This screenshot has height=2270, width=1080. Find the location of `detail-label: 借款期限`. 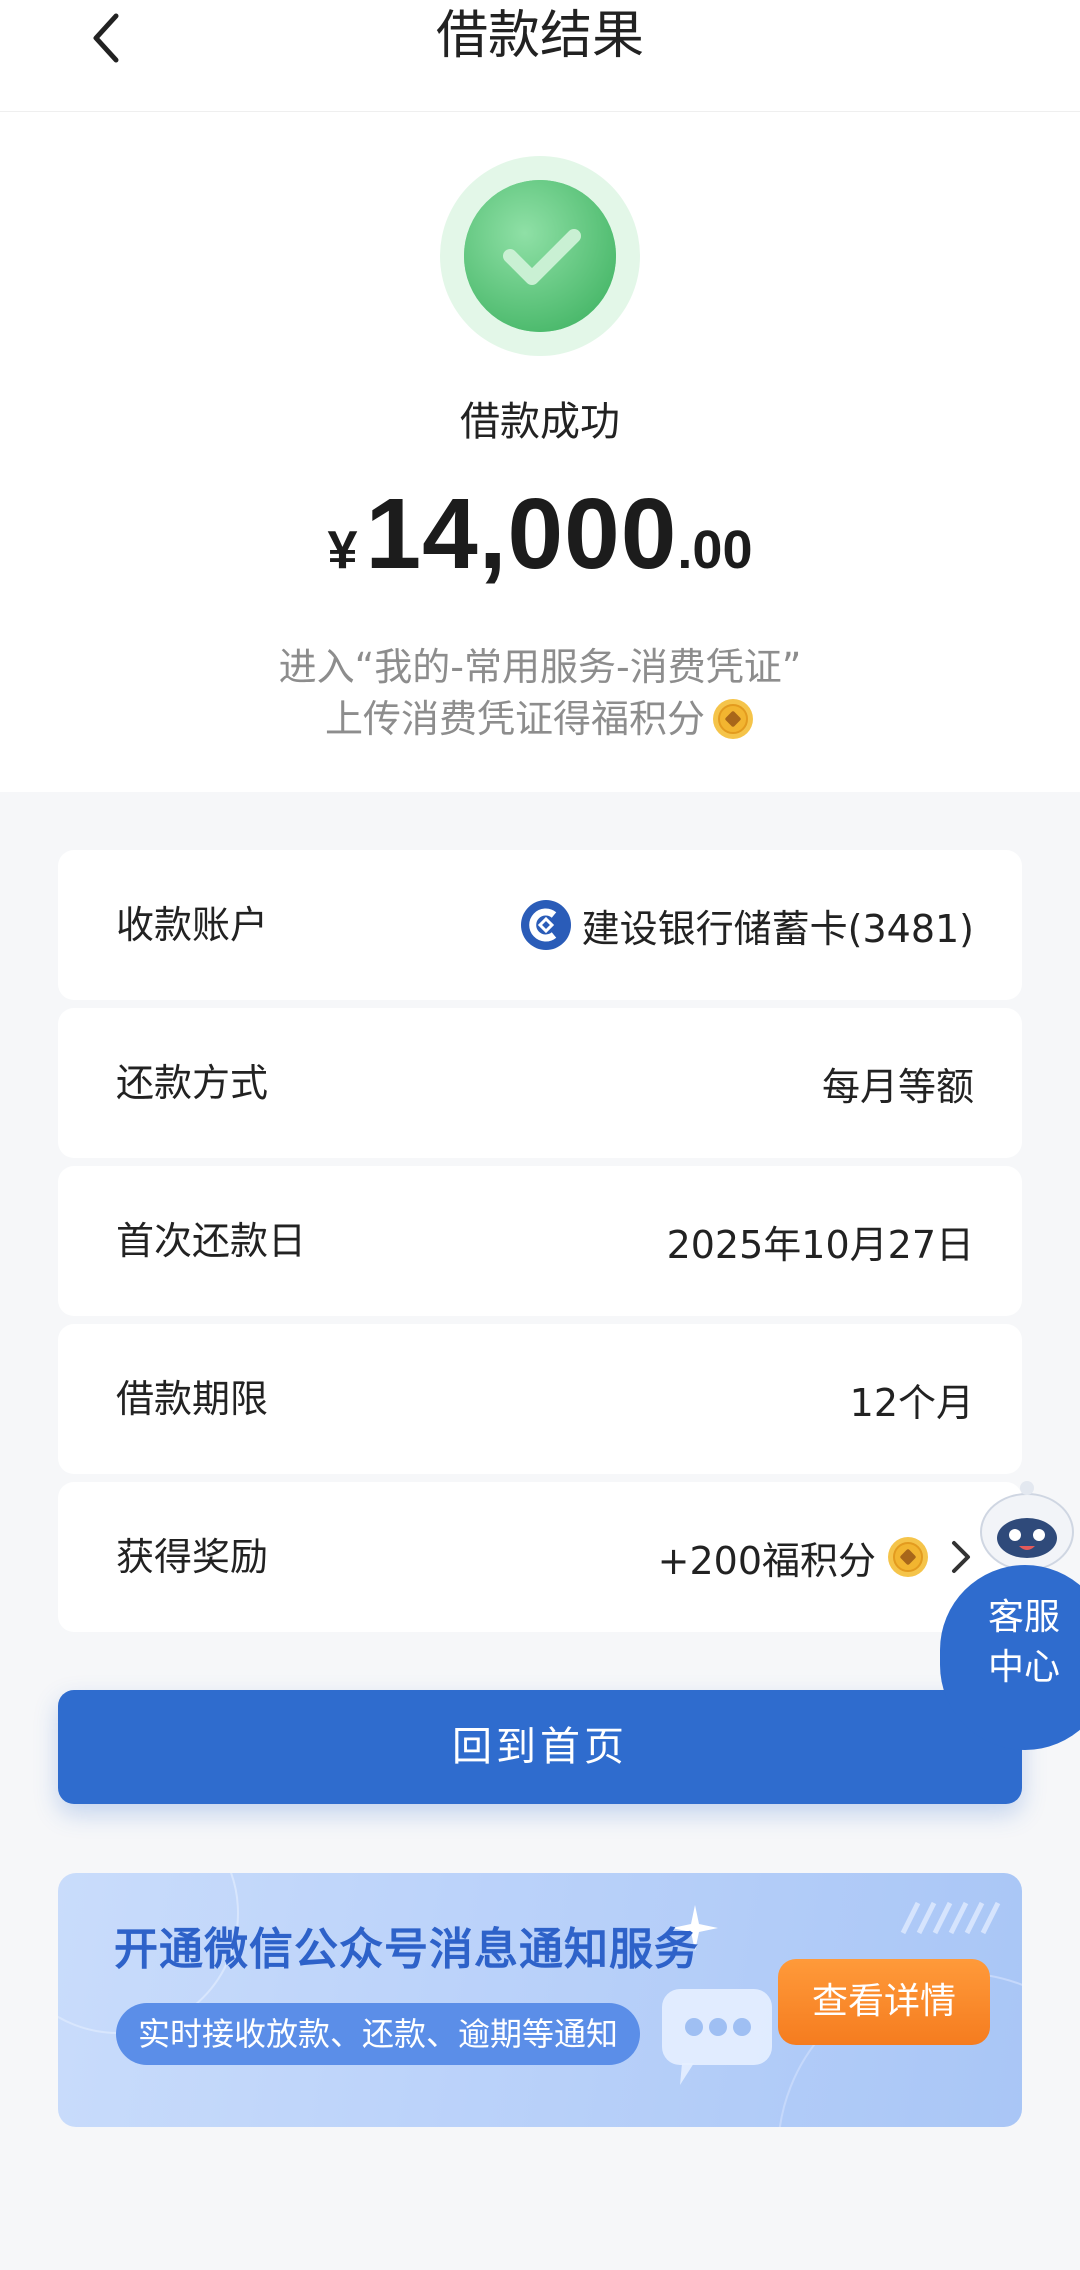

detail-label: 借款期限 is located at coordinates (192, 1399).